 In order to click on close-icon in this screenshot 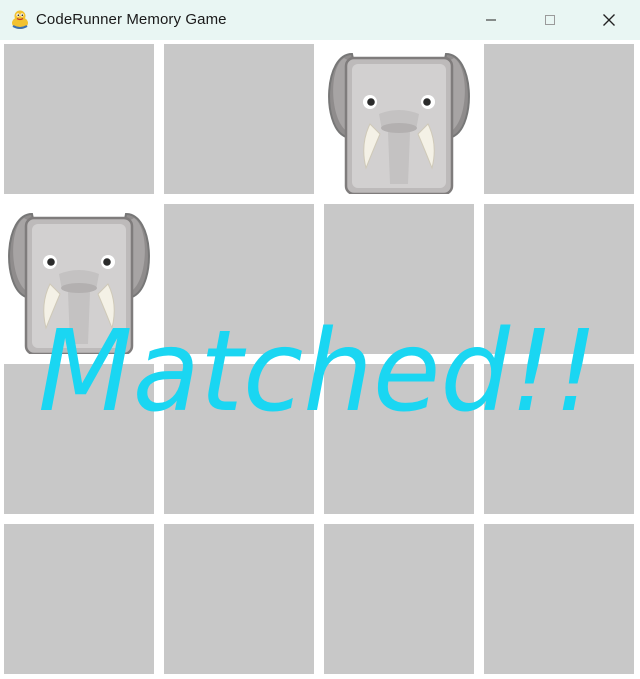, I will do `click(609, 20)`.